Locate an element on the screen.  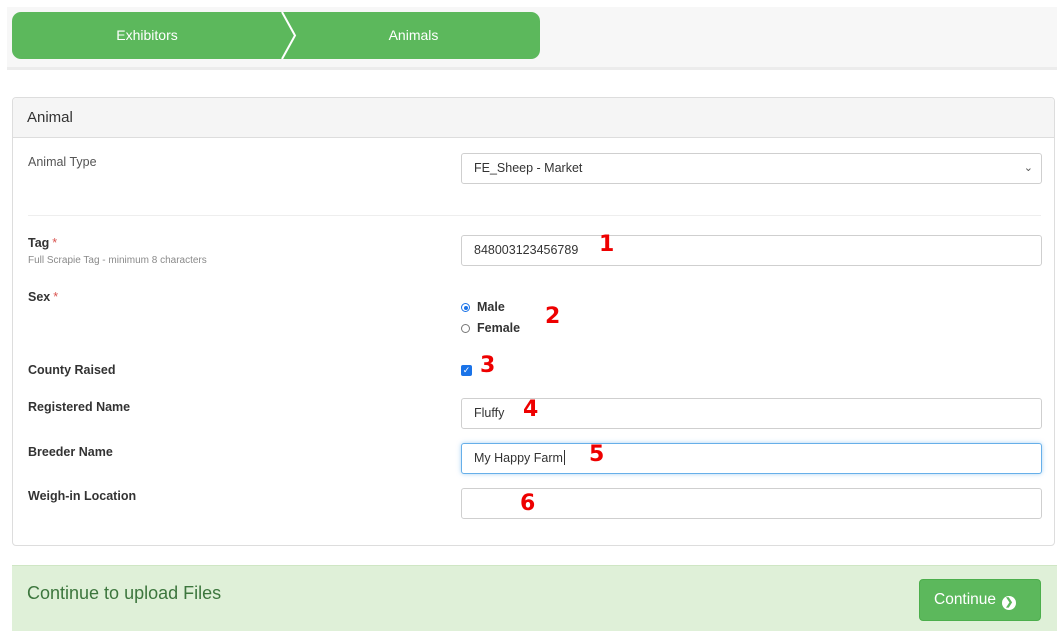
tag-input: 848003123456789 is located at coordinates (751, 250).